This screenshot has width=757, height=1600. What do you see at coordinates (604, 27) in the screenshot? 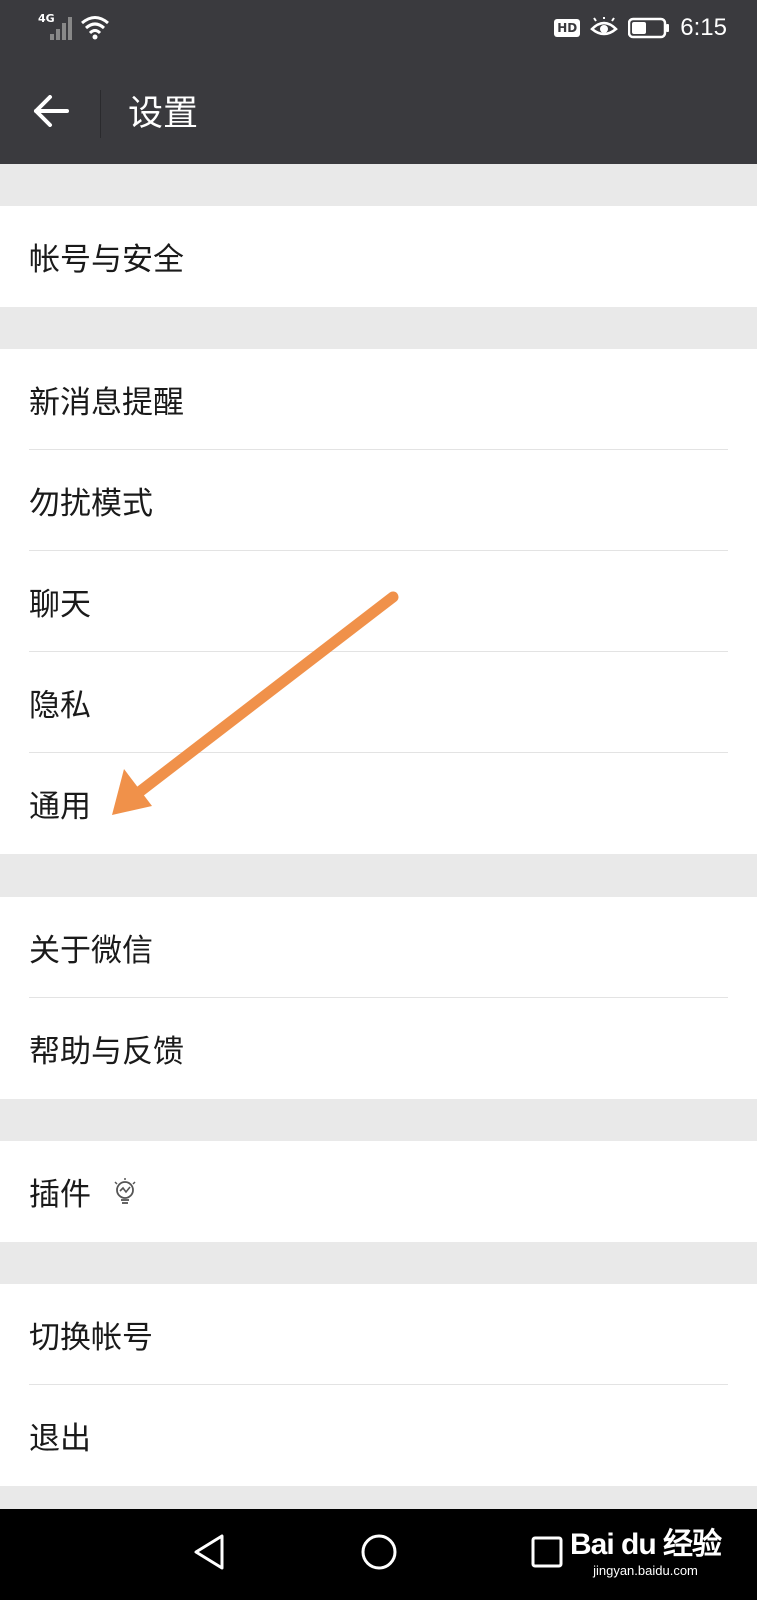
I see `eye-icon` at bounding box center [604, 27].